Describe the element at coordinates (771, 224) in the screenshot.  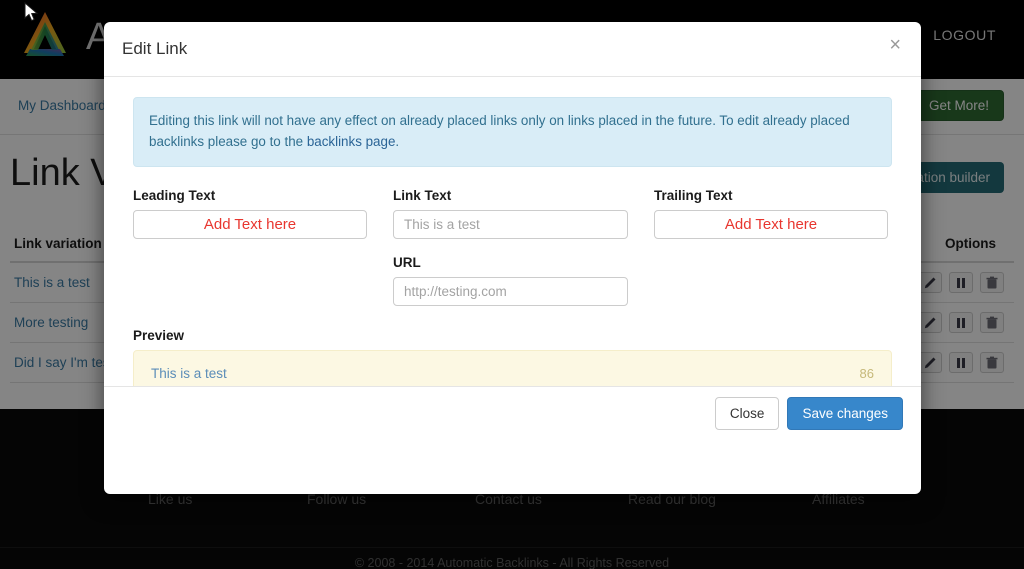
I see `trailing-text-input` at that location.